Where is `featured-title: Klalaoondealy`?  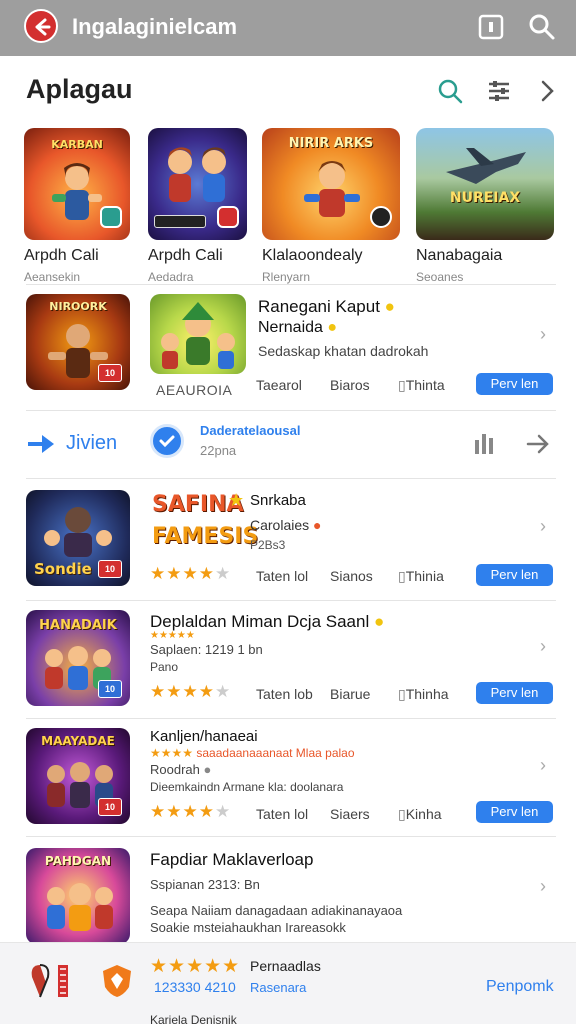
featured-title: Klalaoondealy is located at coordinates (312, 255).